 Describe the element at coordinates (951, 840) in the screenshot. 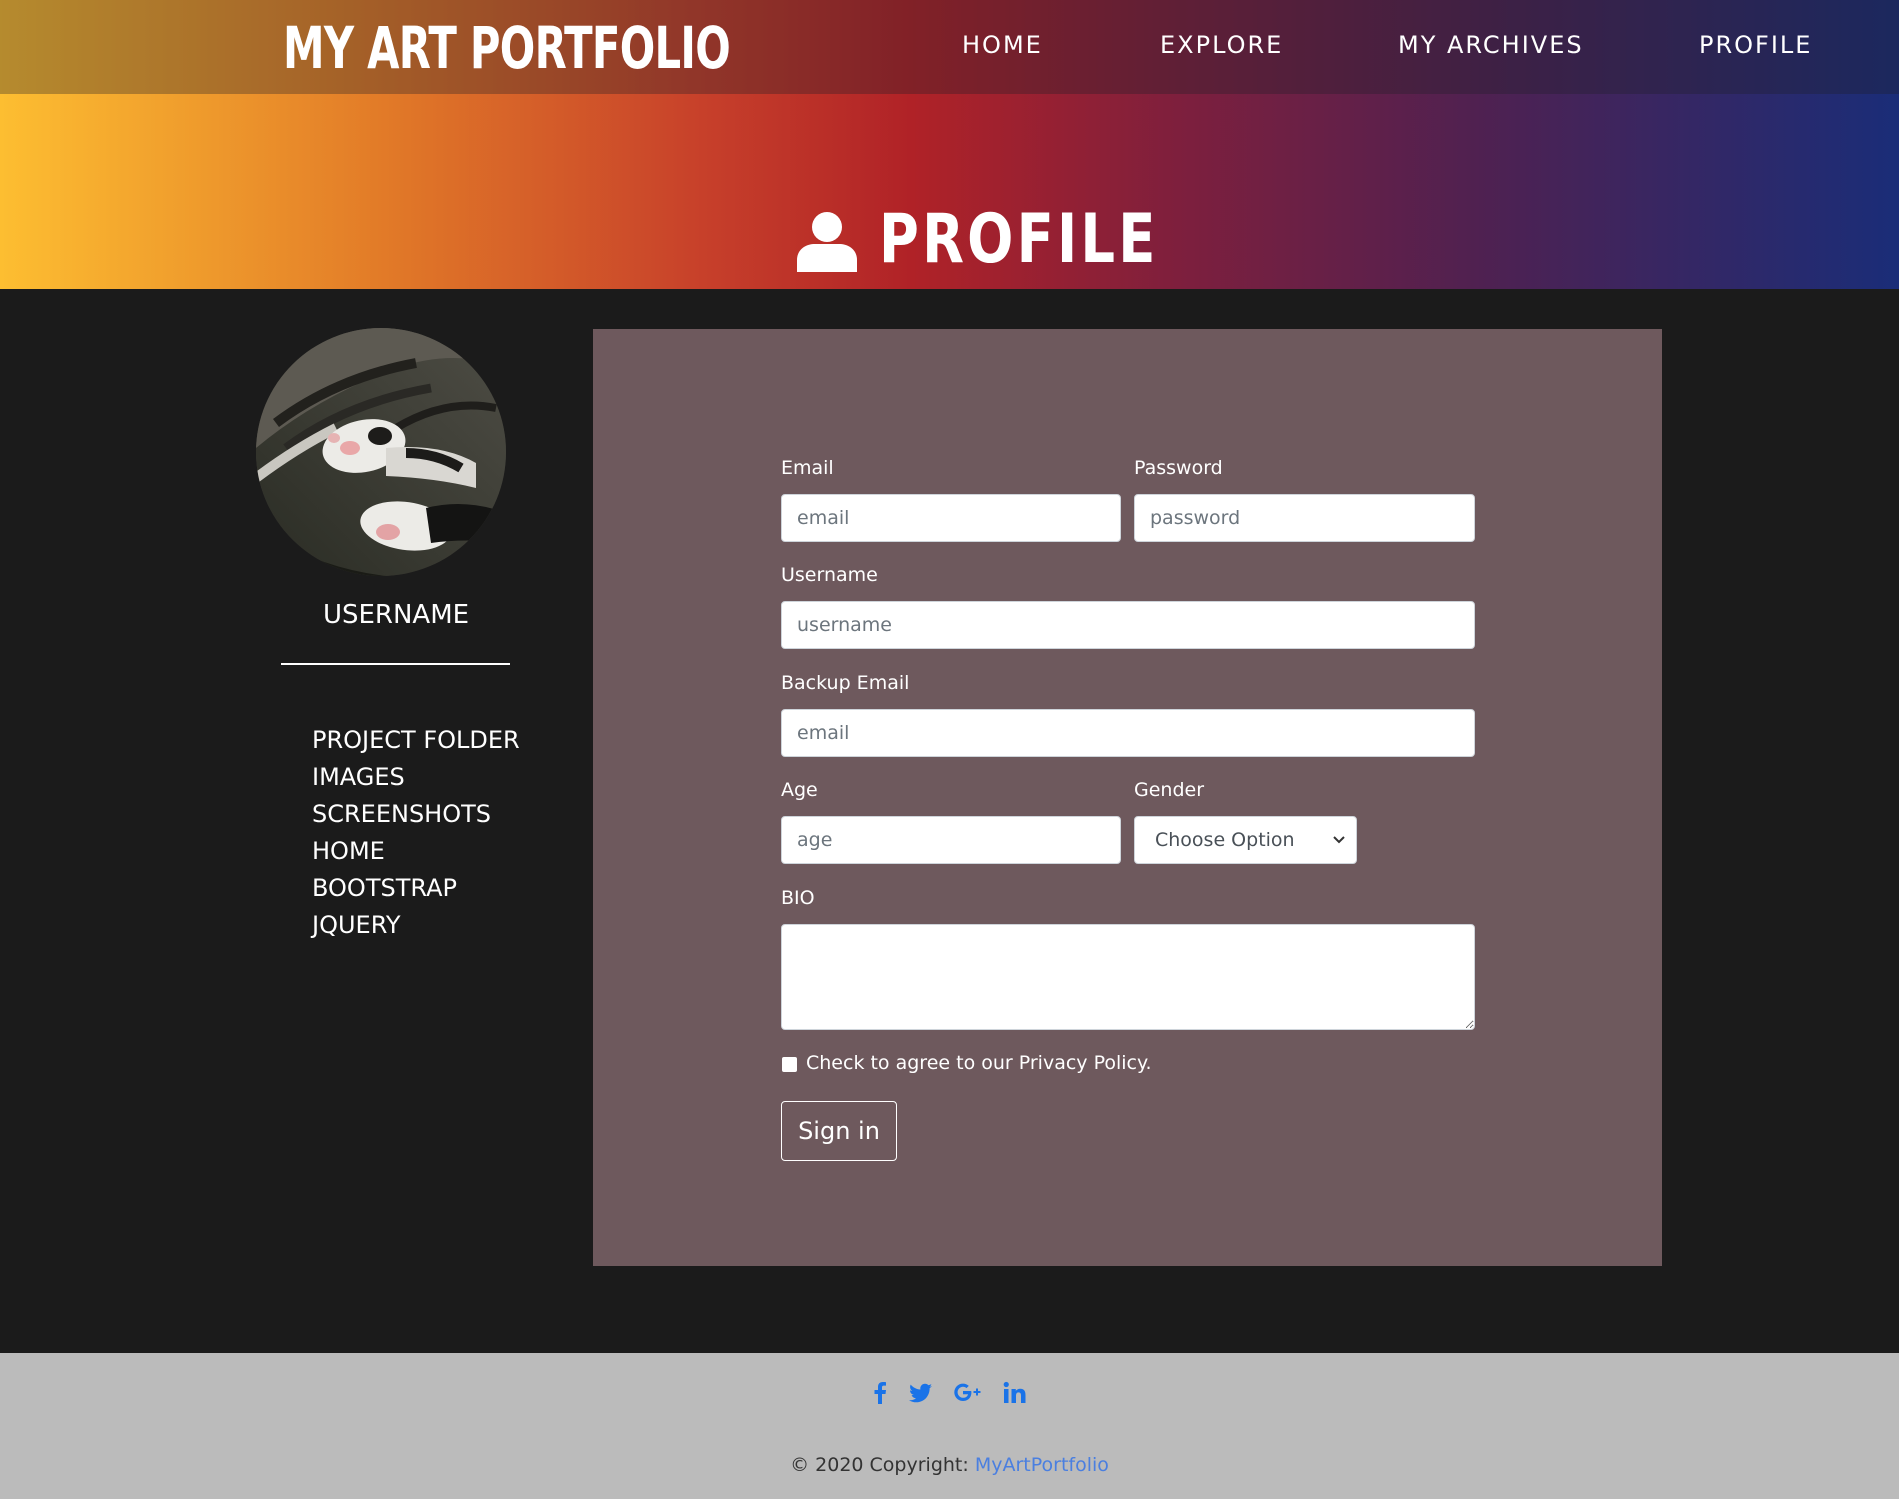

I see `age-field` at that location.